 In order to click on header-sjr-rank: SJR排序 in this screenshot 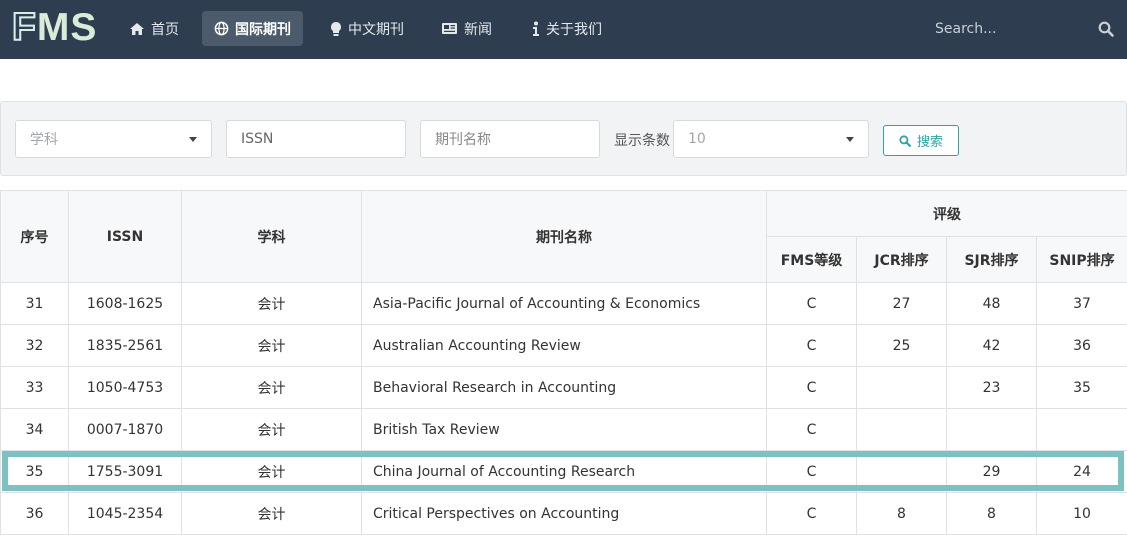, I will do `click(991, 259)`.